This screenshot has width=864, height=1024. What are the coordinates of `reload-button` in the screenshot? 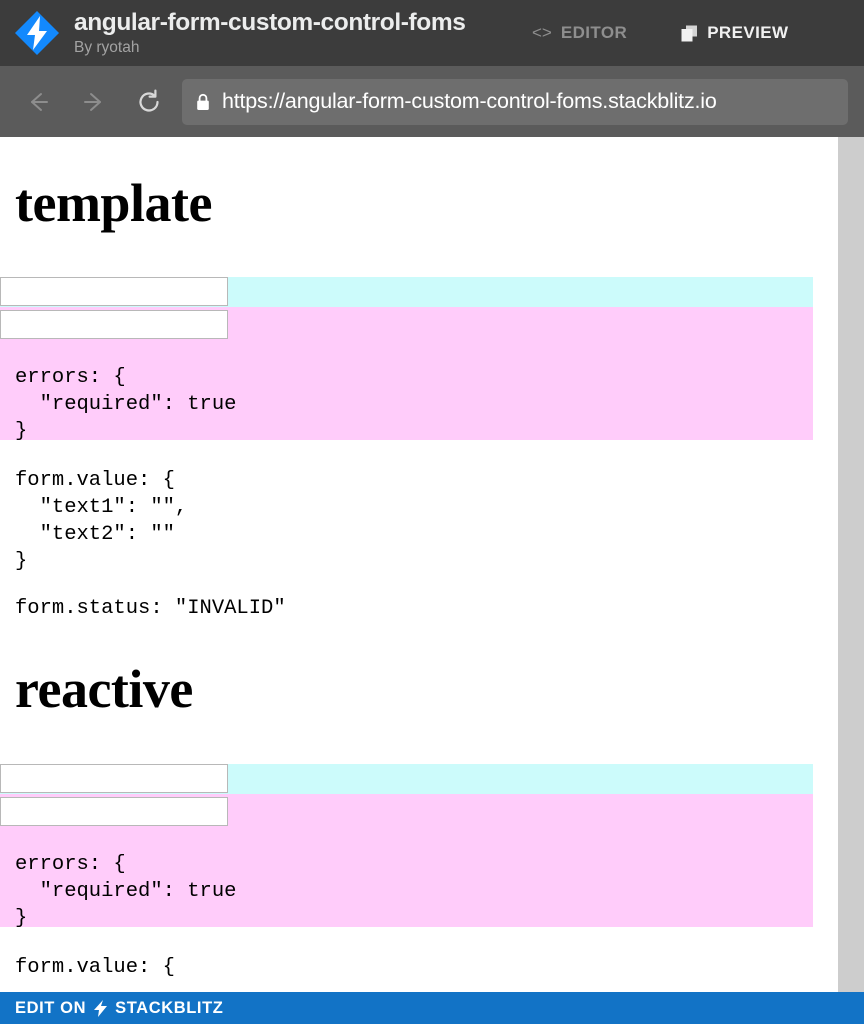 It's located at (149, 102).